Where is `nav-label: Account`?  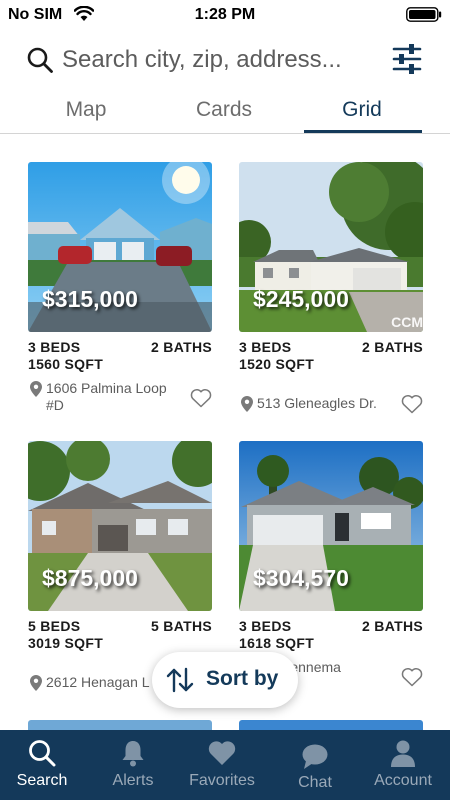 nav-label: Account is located at coordinates (403, 780).